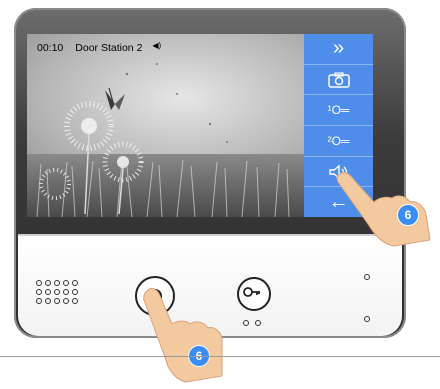  I want to click on speaker-small-icon: ◀), so click(157, 45).